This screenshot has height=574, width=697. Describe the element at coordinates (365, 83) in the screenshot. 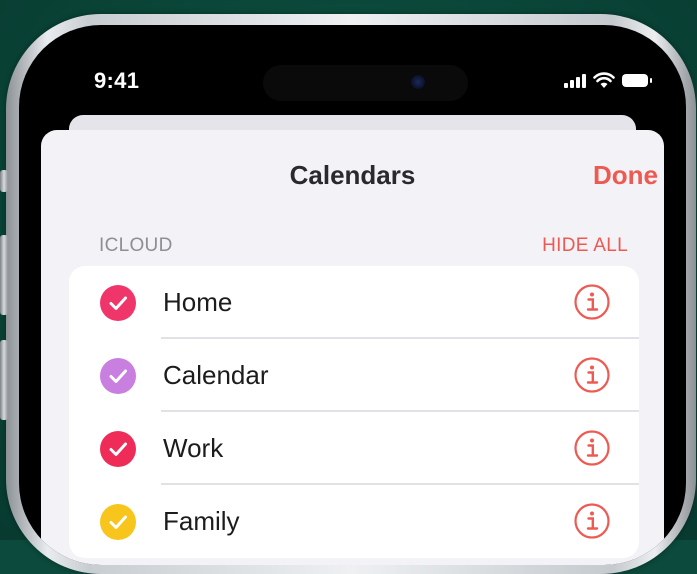

I see `dynamic-island` at that location.